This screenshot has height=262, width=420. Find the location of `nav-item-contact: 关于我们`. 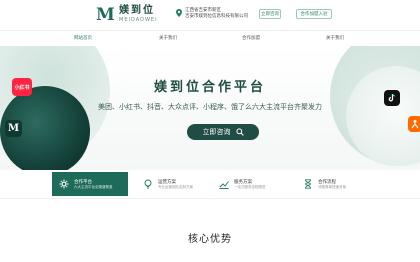

nav-item-contact: 关于我们 is located at coordinates (335, 38).